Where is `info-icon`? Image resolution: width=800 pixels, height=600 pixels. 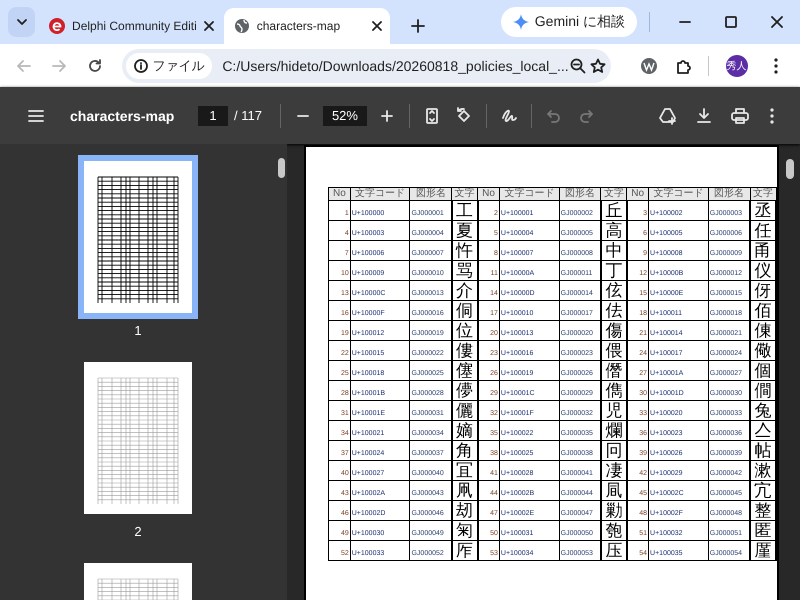 info-icon is located at coordinates (141, 65).